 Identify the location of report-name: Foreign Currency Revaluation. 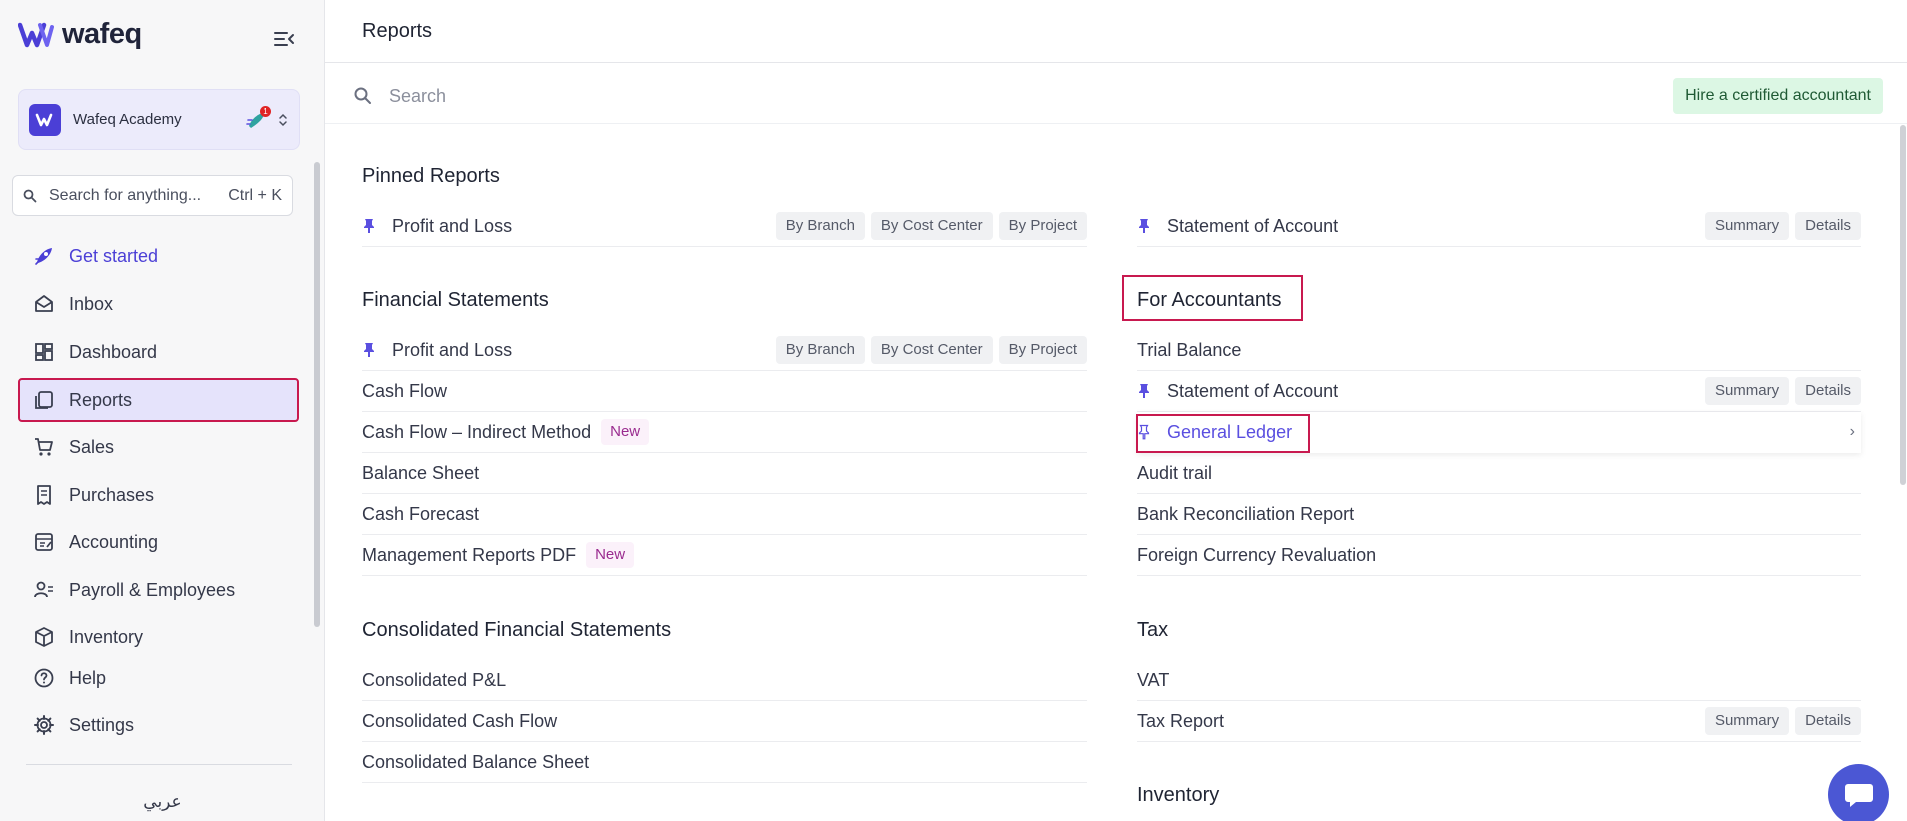
(1257, 554).